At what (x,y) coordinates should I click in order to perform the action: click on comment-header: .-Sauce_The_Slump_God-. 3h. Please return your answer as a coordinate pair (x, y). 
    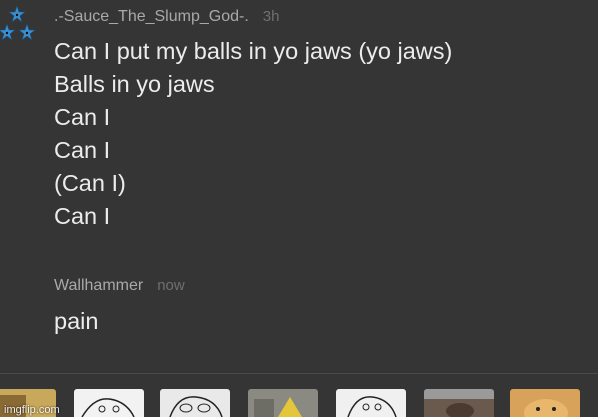
    Looking at the image, I should click on (166, 17).